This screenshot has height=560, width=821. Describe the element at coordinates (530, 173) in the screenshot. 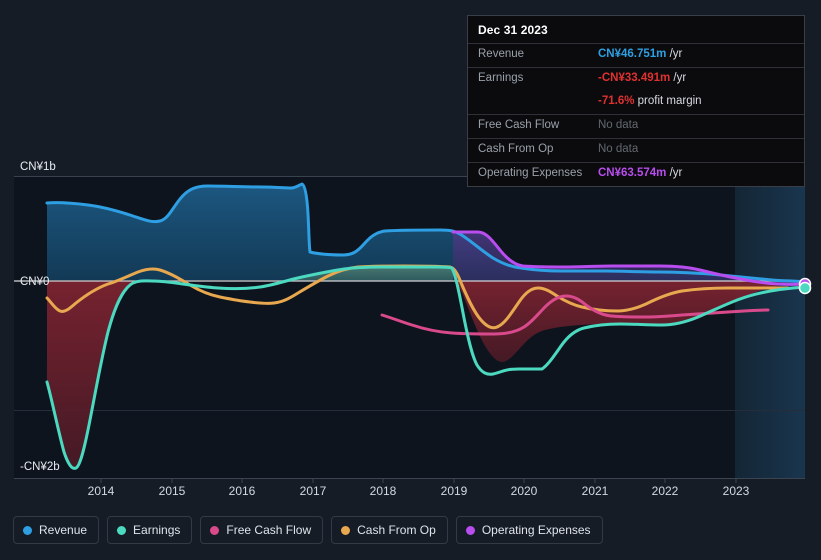

I see `tooltip-label-operating-expenses: Operating Expenses` at that location.